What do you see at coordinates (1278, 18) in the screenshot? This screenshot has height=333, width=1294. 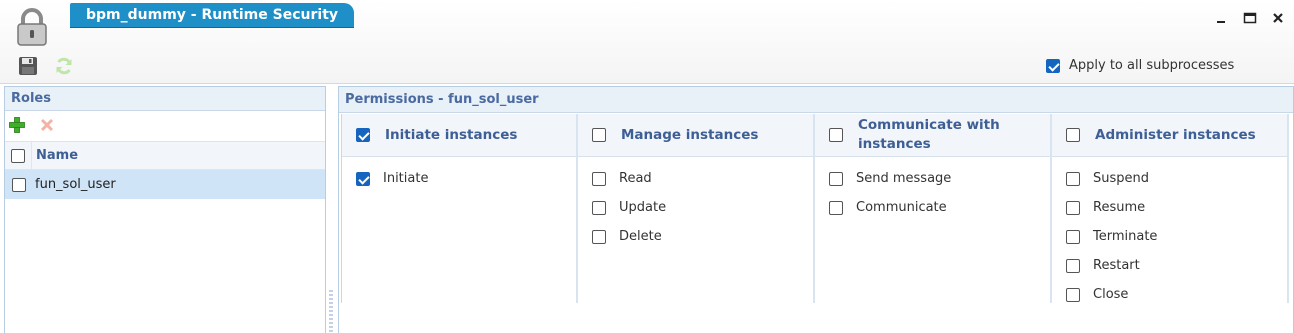 I see `close-icon` at bounding box center [1278, 18].